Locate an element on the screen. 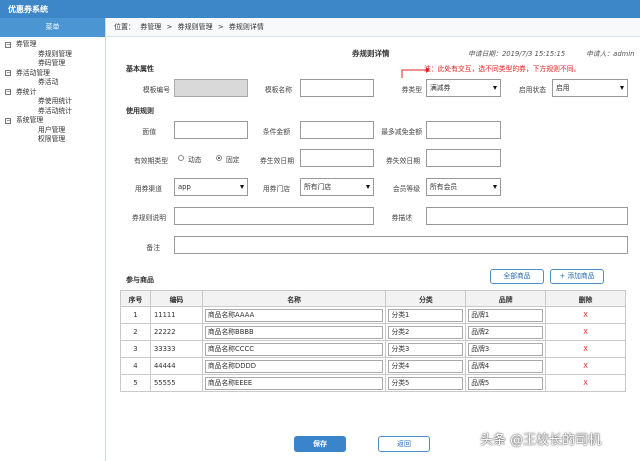 The image size is (640, 461). goods-code: 33333 is located at coordinates (176, 349).